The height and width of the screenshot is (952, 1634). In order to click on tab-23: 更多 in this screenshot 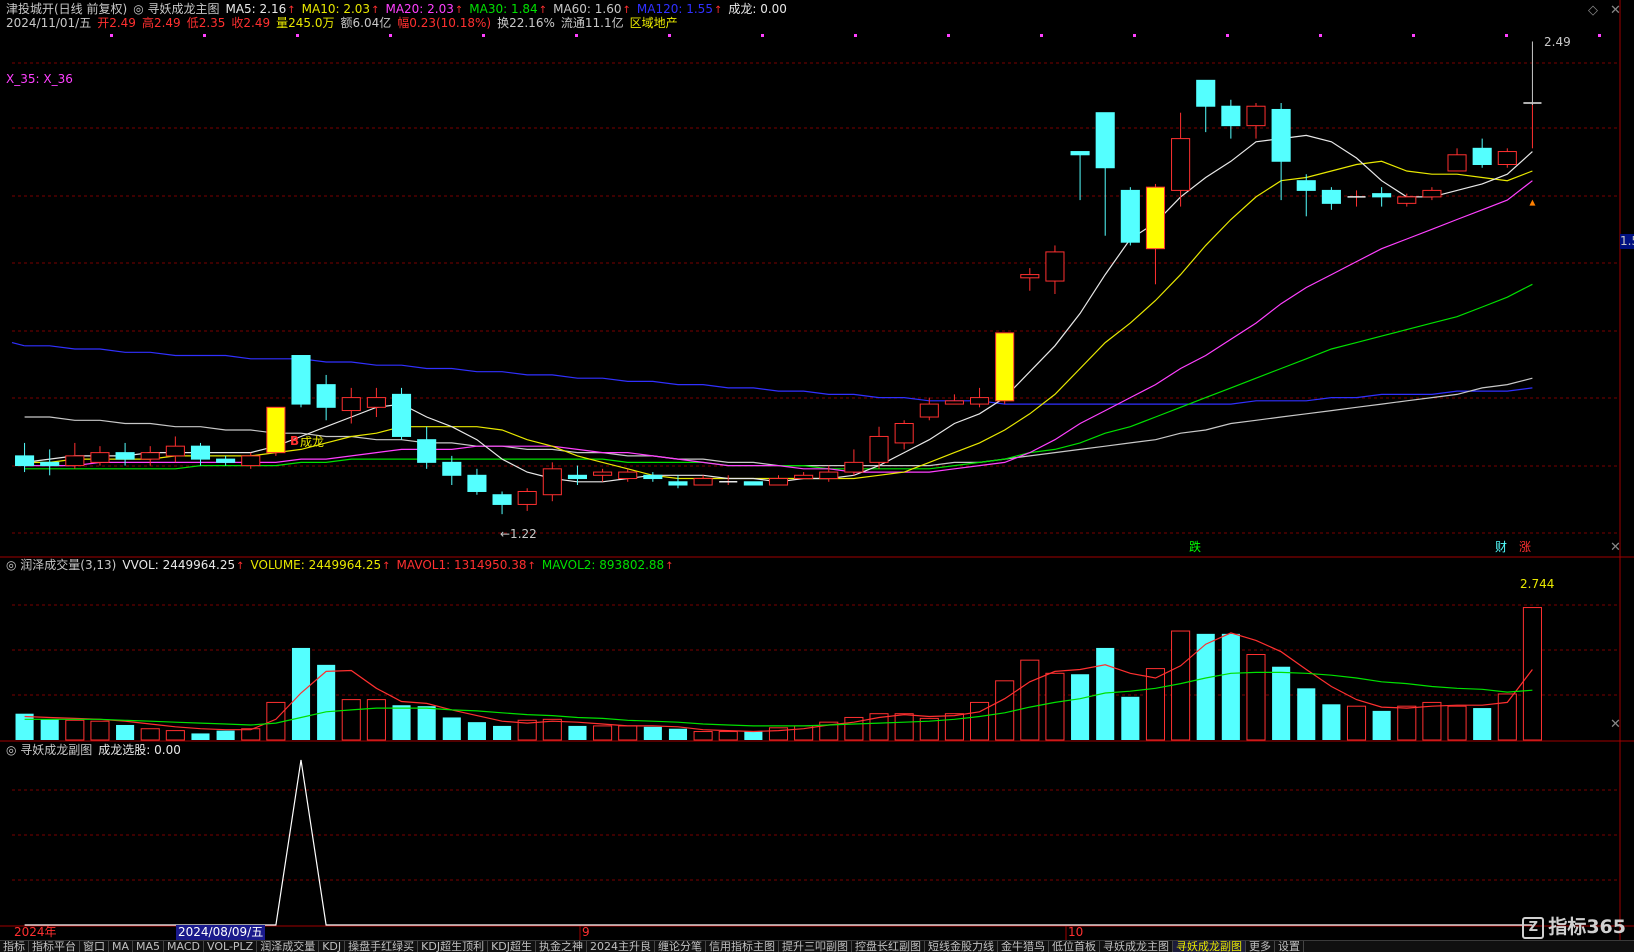, I will do `click(1261, 946)`.